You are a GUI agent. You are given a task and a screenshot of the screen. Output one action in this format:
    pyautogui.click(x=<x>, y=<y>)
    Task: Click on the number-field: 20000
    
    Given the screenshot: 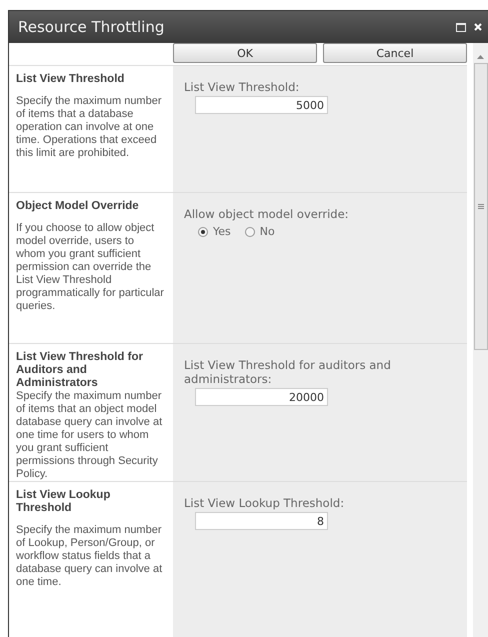 What is the action you would take?
    pyautogui.click(x=261, y=397)
    